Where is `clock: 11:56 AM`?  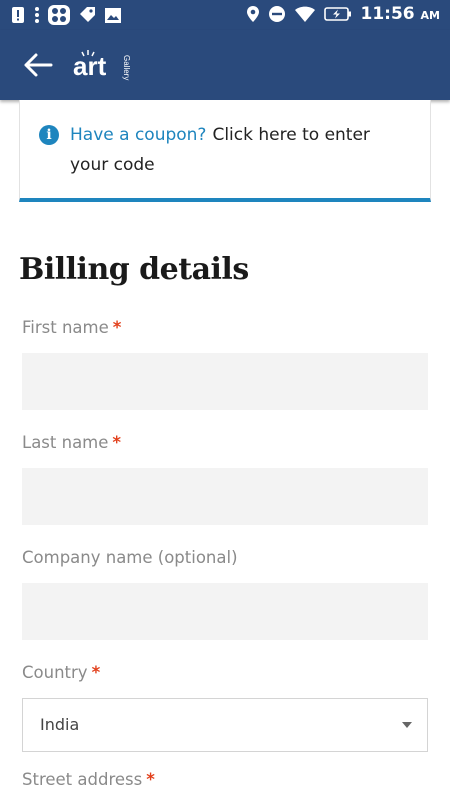 clock: 11:56 AM is located at coordinates (400, 14).